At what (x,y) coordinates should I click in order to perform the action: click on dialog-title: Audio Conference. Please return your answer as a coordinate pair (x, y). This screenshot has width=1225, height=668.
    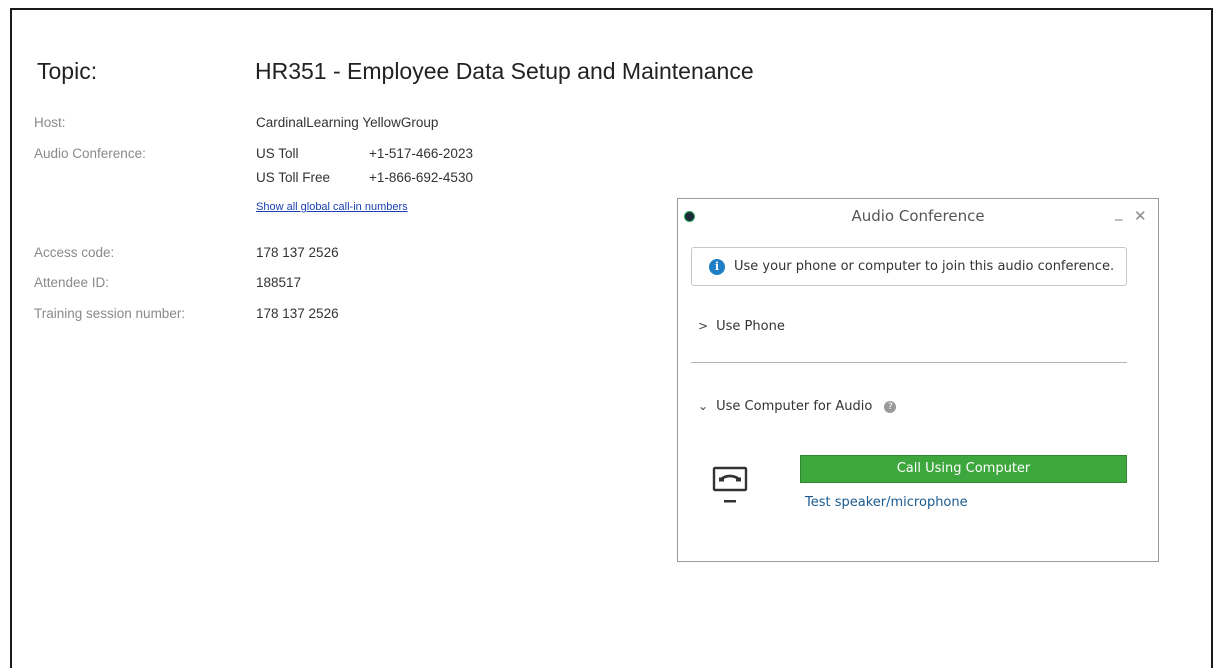
    Looking at the image, I should click on (918, 216).